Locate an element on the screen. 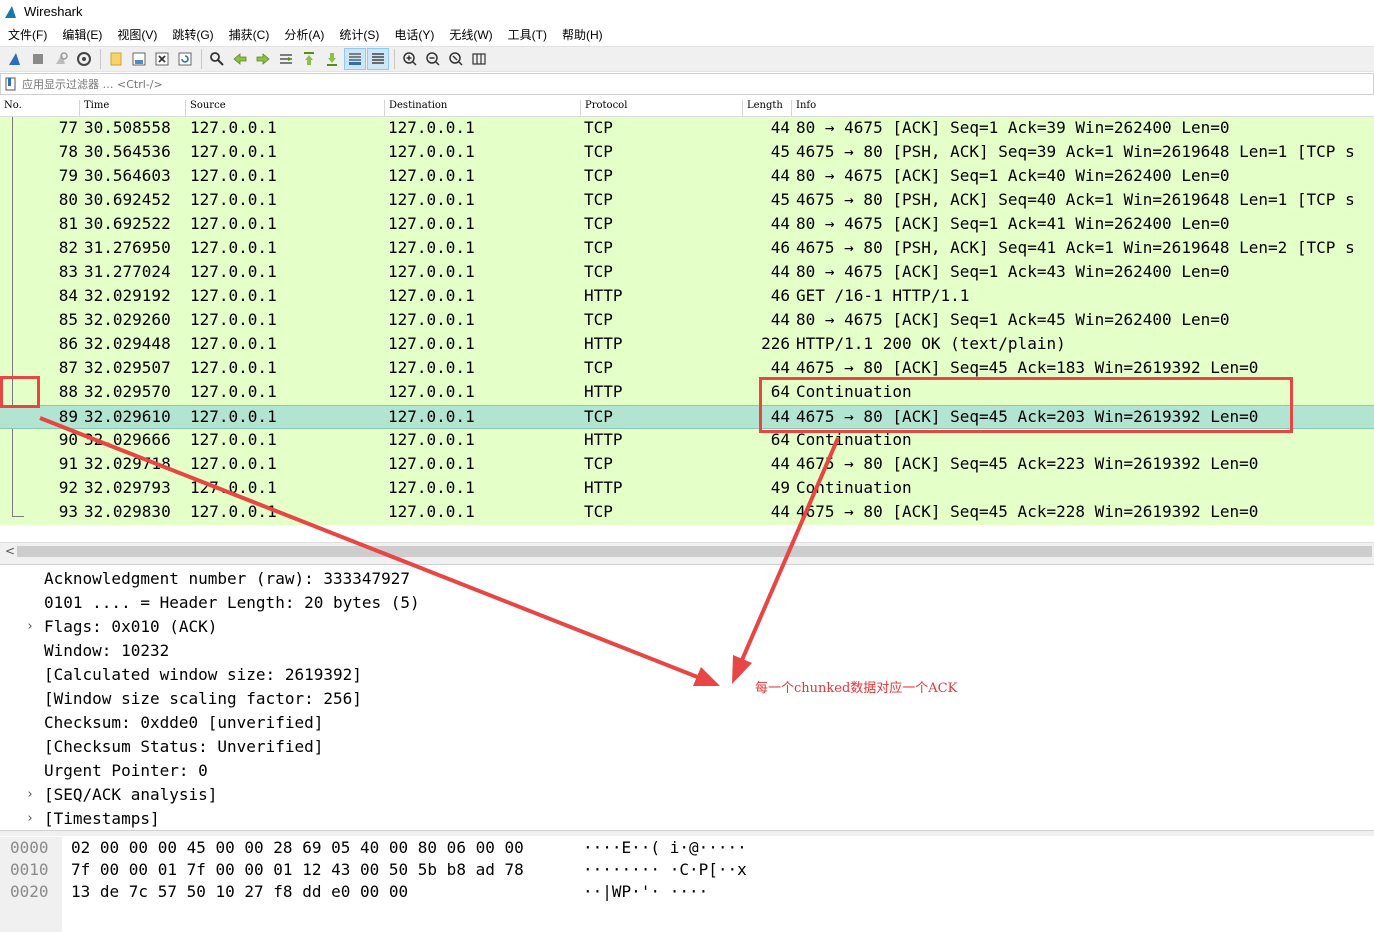  save-file-icon is located at coordinates (139, 59).